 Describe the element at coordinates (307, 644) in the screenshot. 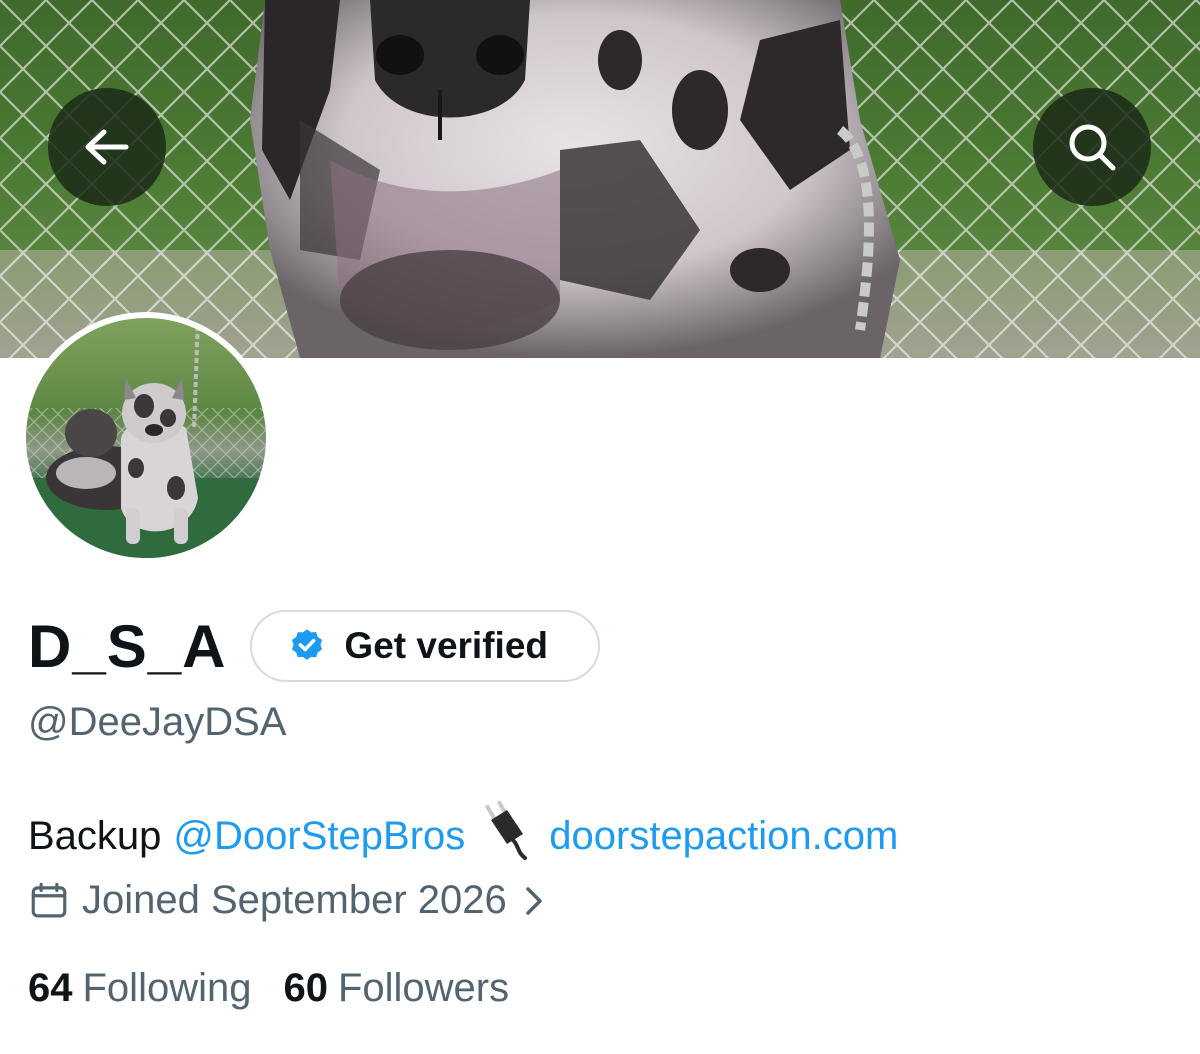

I see `verified-badge-icon` at that location.